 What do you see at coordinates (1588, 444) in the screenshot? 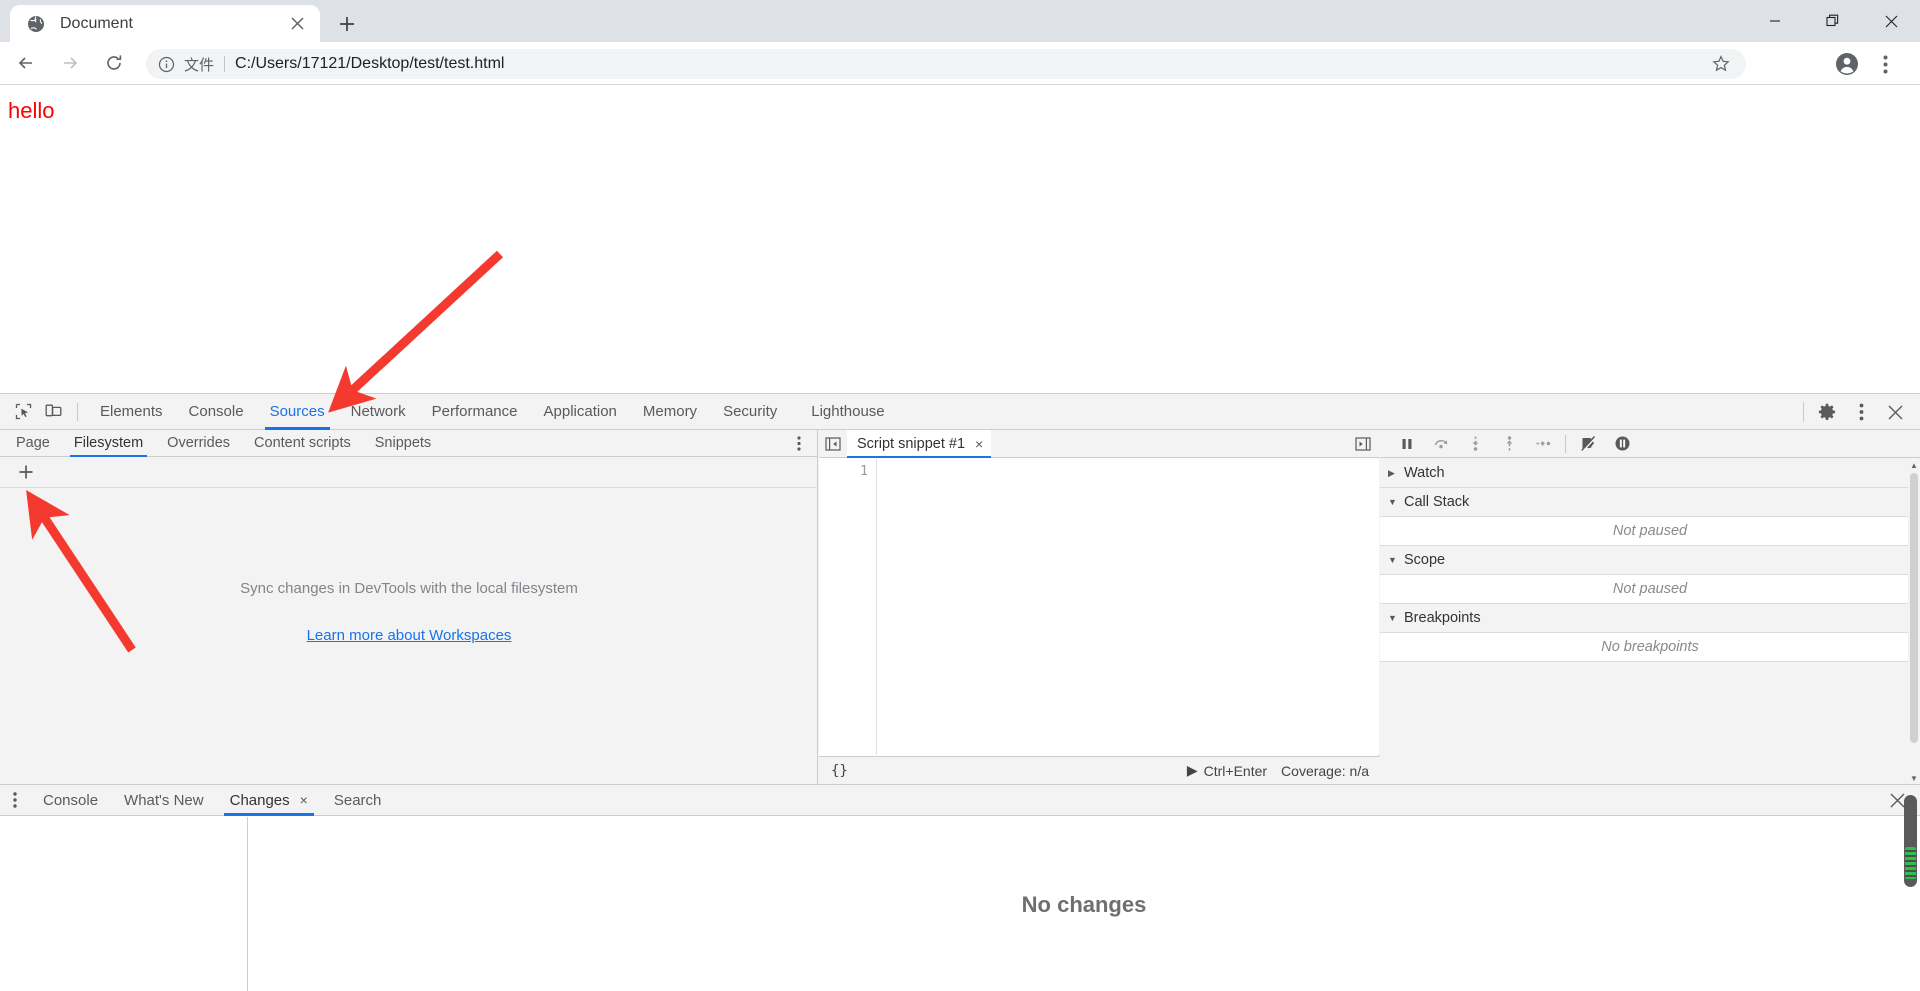
I see `deactivate-breakpoints-icon` at bounding box center [1588, 444].